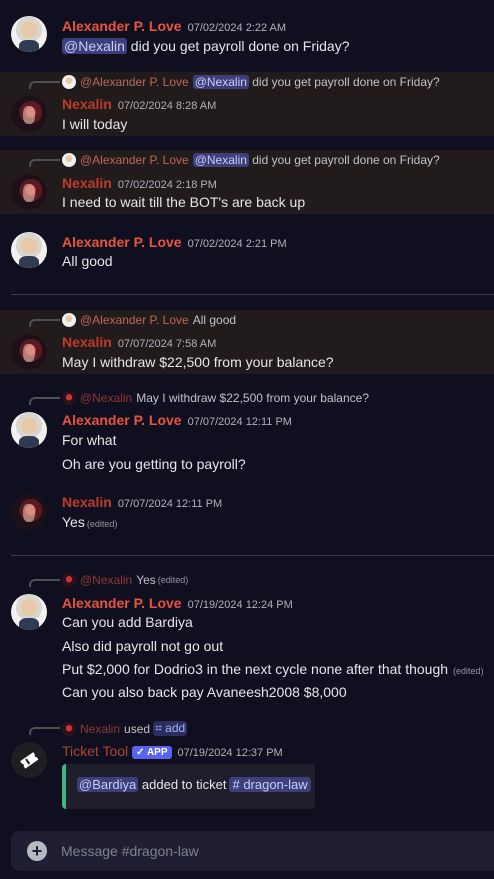 The height and width of the screenshot is (879, 494). Describe the element at coordinates (89, 440) in the screenshot. I see `message-text: For what` at that location.